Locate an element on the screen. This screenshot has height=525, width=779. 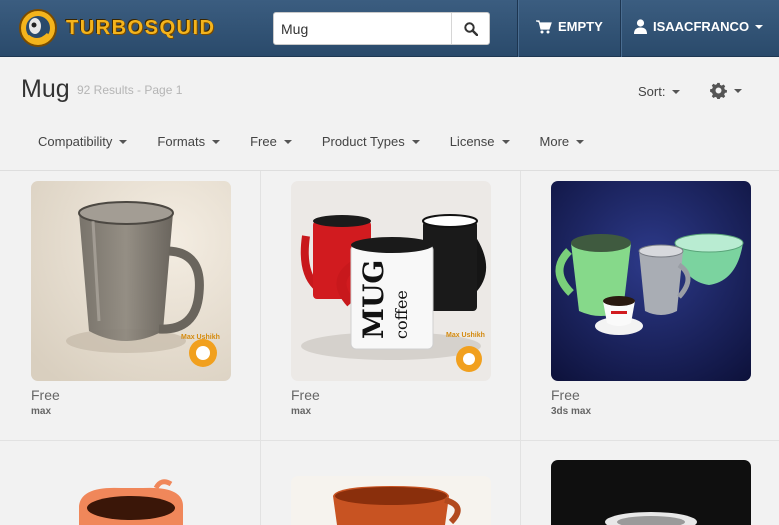
sort-label: Sort: is located at coordinates (652, 91).